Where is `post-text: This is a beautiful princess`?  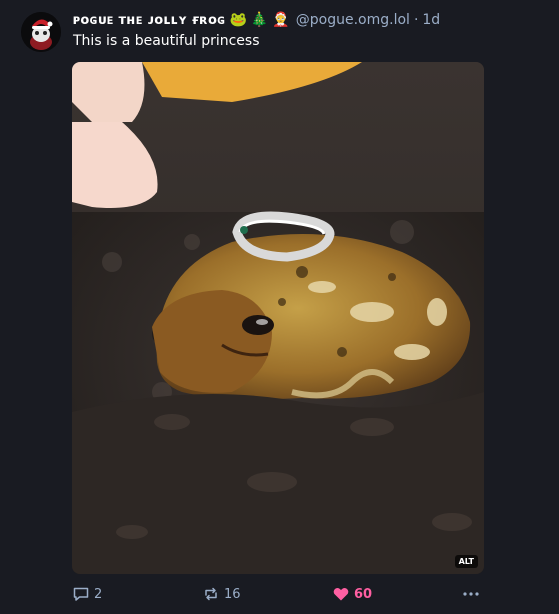
post-text: This is a beautiful princess is located at coordinates (166, 41).